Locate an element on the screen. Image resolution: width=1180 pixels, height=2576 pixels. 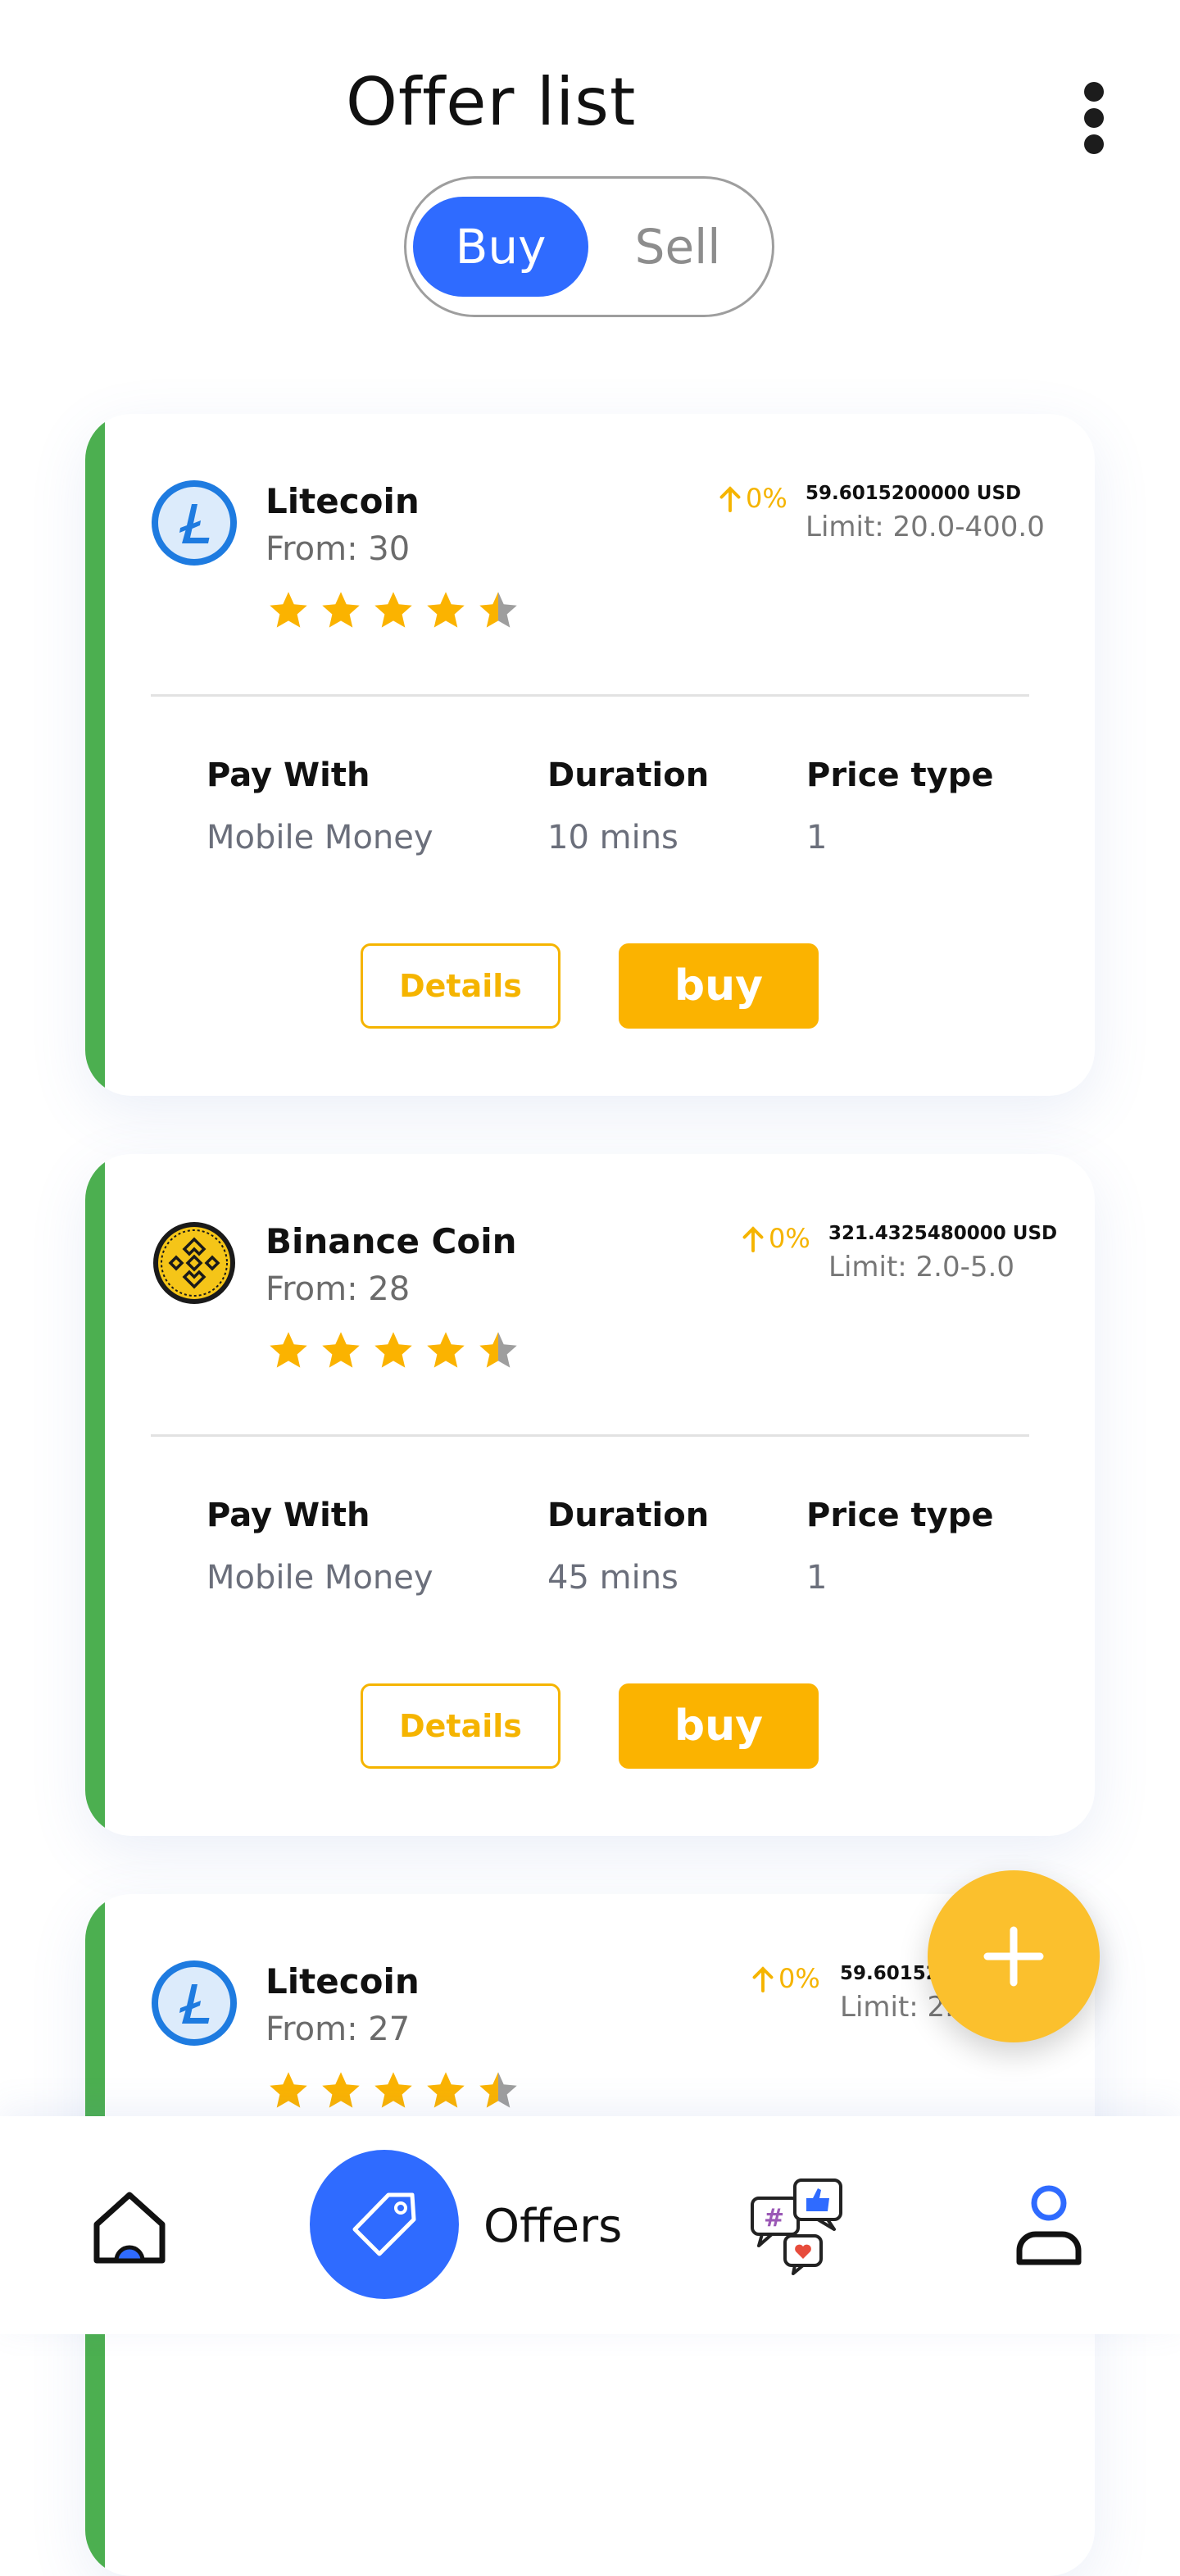
coin-from: From: 30 is located at coordinates (339, 549).